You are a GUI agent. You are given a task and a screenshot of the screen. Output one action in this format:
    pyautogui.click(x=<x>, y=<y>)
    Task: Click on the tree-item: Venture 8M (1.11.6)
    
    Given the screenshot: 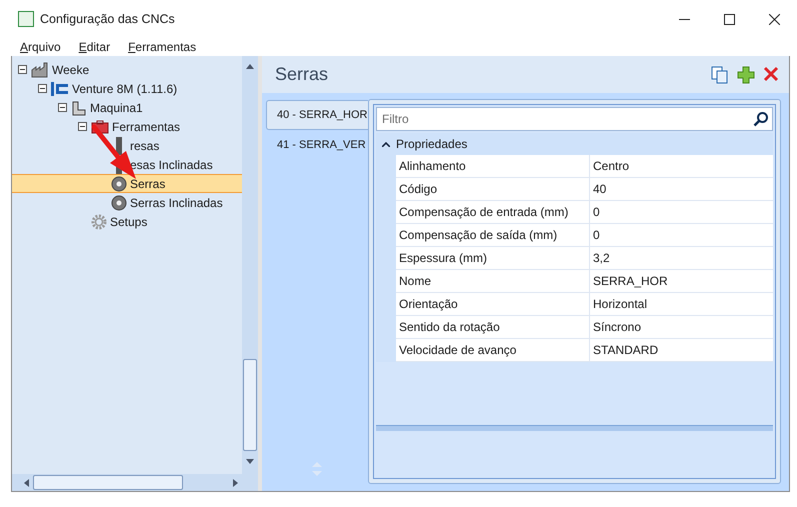 What is the action you would take?
    pyautogui.click(x=127, y=88)
    